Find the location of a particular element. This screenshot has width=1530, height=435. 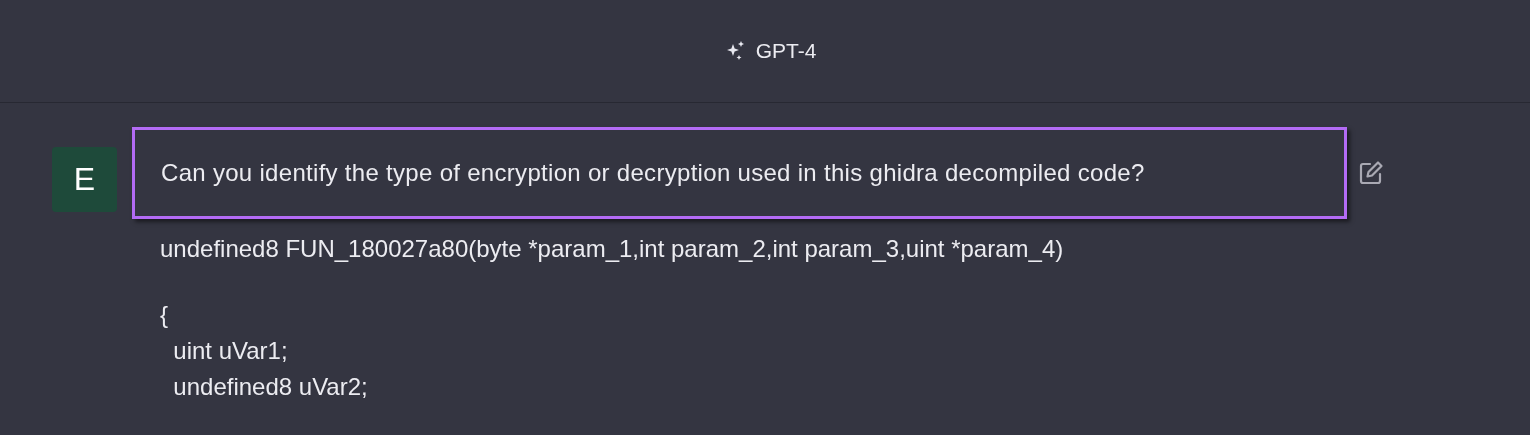

code-line: undefined8 uVar2; is located at coordinates (270, 387).